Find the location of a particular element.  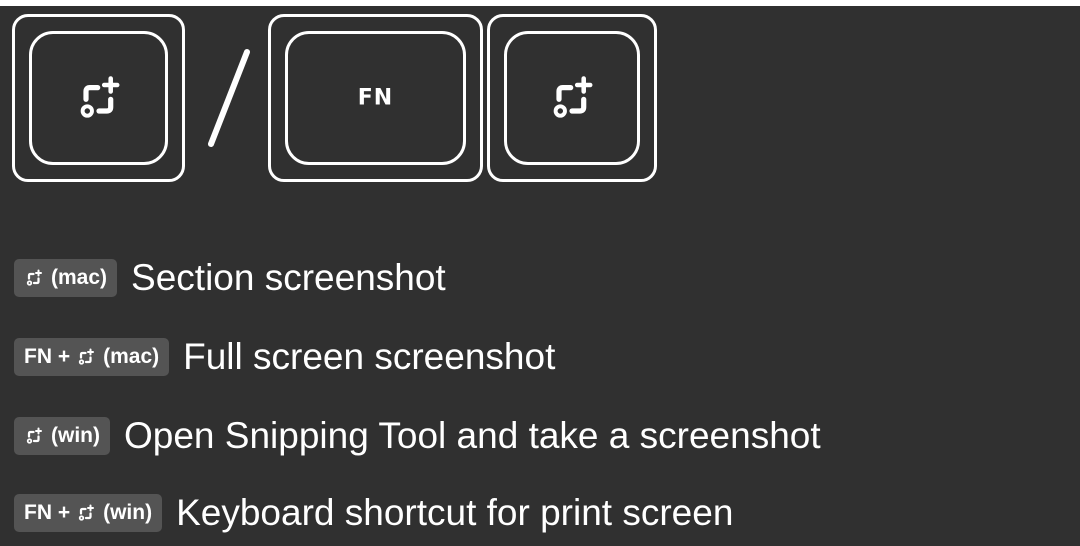

shortcut-chip: (win) is located at coordinates (62, 436).